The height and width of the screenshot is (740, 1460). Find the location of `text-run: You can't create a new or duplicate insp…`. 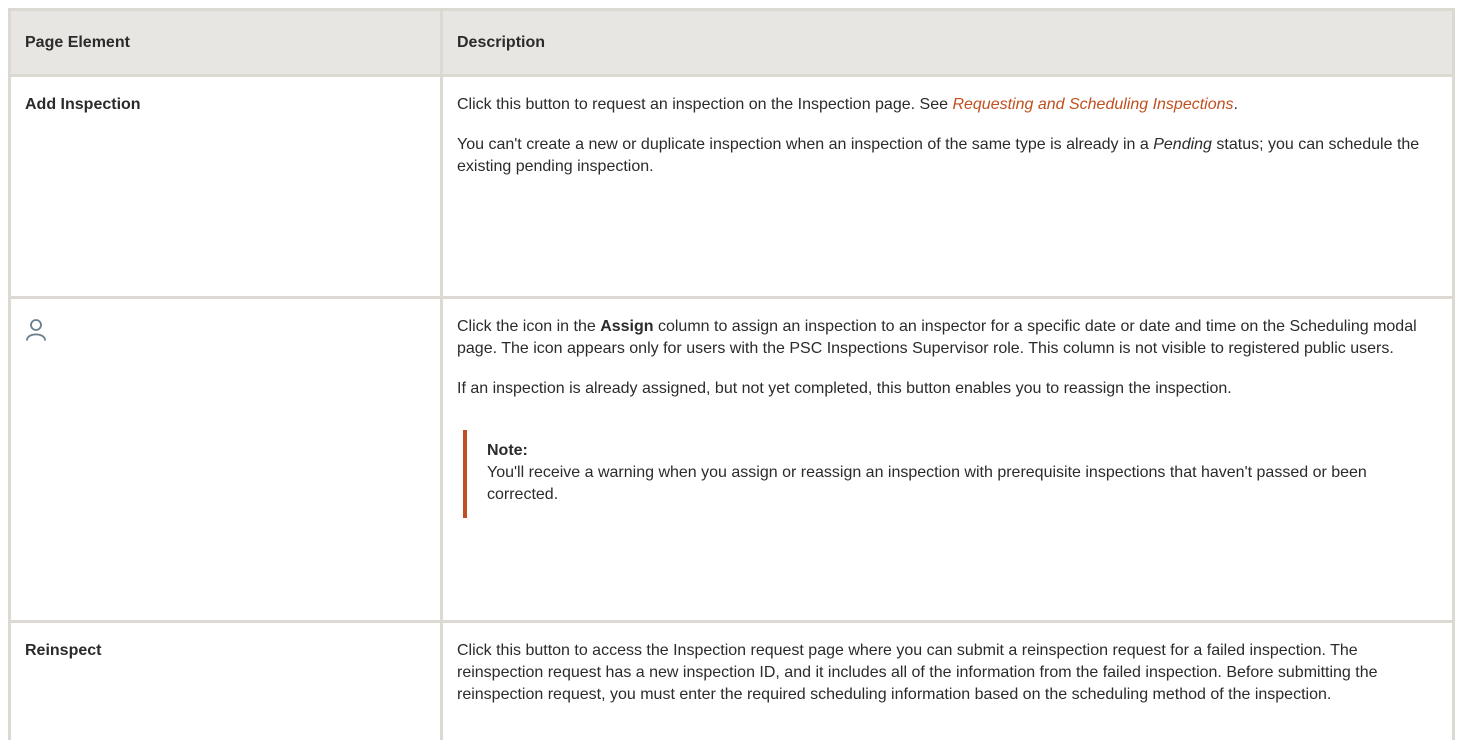

text-run: You can't create a new or duplicate insp… is located at coordinates (805, 144).